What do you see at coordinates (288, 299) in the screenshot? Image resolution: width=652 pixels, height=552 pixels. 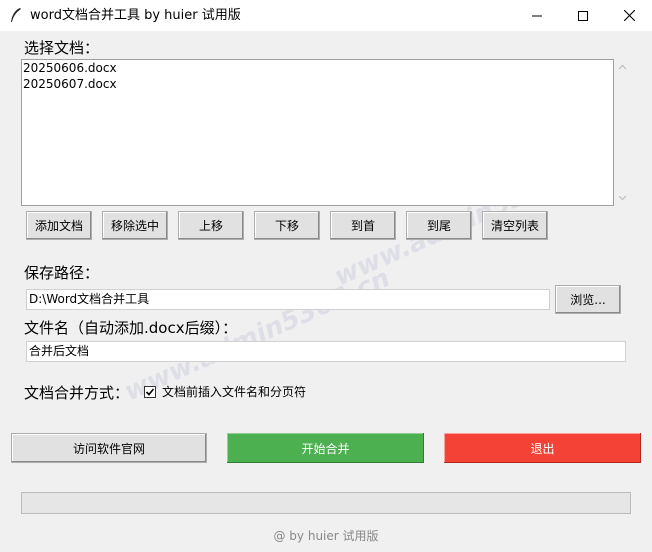 I see `save-path-input: D:\Word文档合并工具` at bounding box center [288, 299].